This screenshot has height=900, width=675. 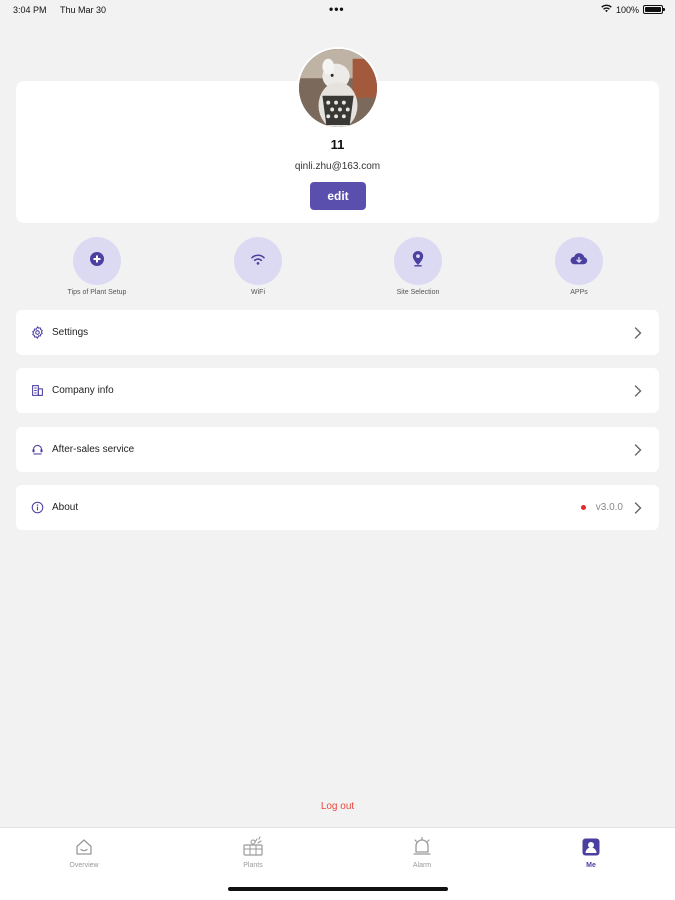 What do you see at coordinates (337, 332) in the screenshot?
I see `menu-row-settings: Settings` at bounding box center [337, 332].